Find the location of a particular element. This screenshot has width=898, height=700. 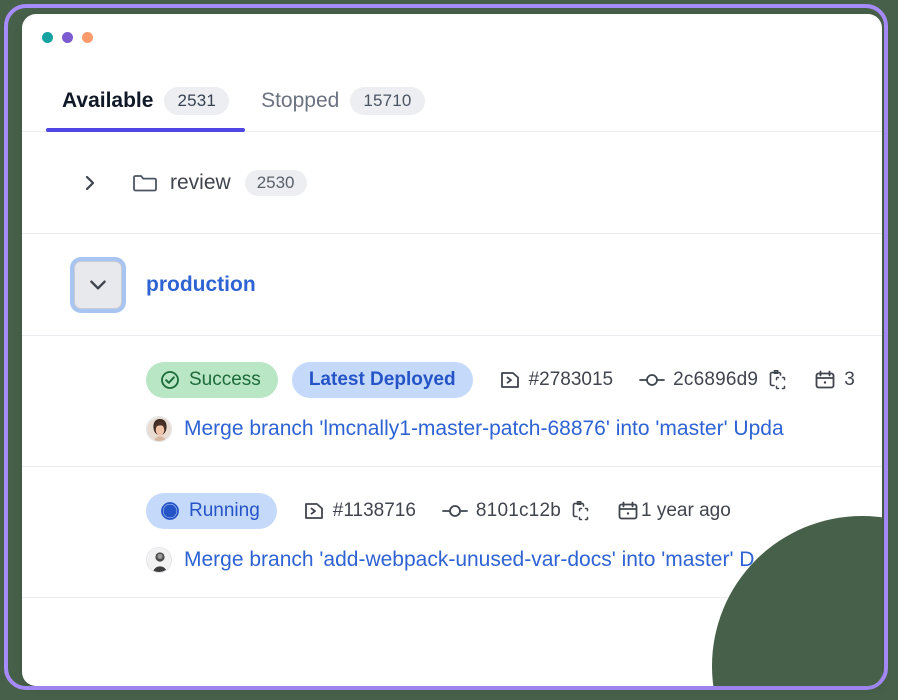

tab-stopped-count: 15710 is located at coordinates (387, 101).